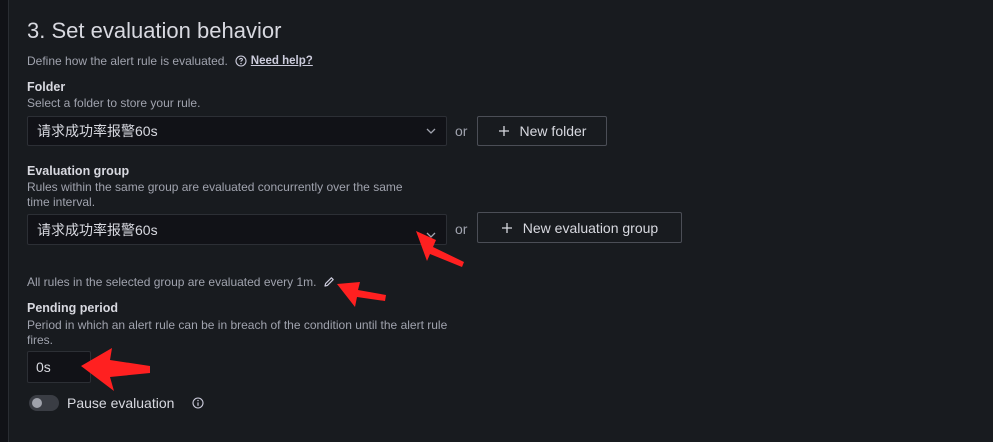 The image size is (993, 442). I want to click on folder-or-text: or, so click(461, 131).